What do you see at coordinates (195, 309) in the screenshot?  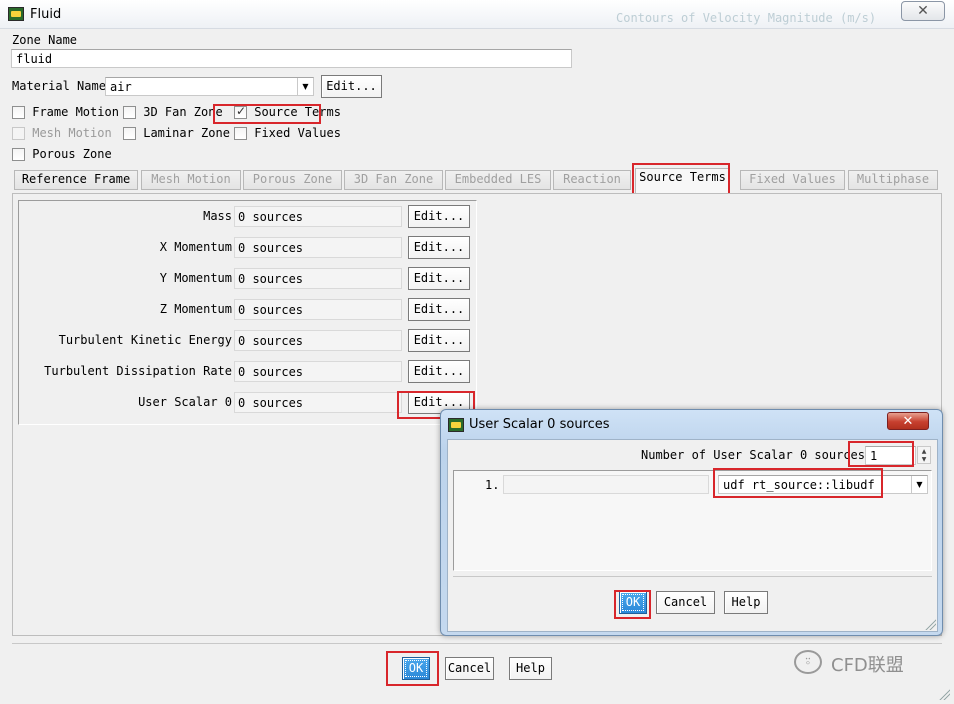 I see `source-label: Z Momentum` at bounding box center [195, 309].